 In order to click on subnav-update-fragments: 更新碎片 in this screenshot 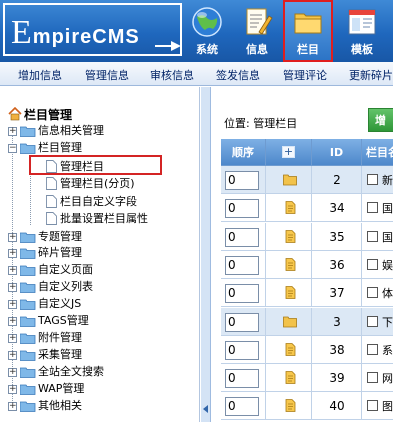, I will do `click(371, 75)`.